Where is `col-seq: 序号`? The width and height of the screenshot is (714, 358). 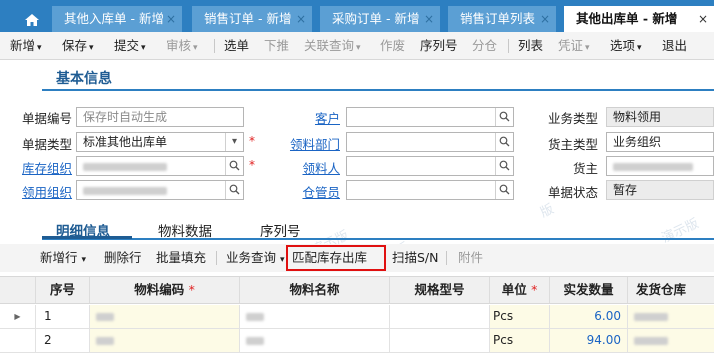
col-seq: 序号 is located at coordinates (63, 290).